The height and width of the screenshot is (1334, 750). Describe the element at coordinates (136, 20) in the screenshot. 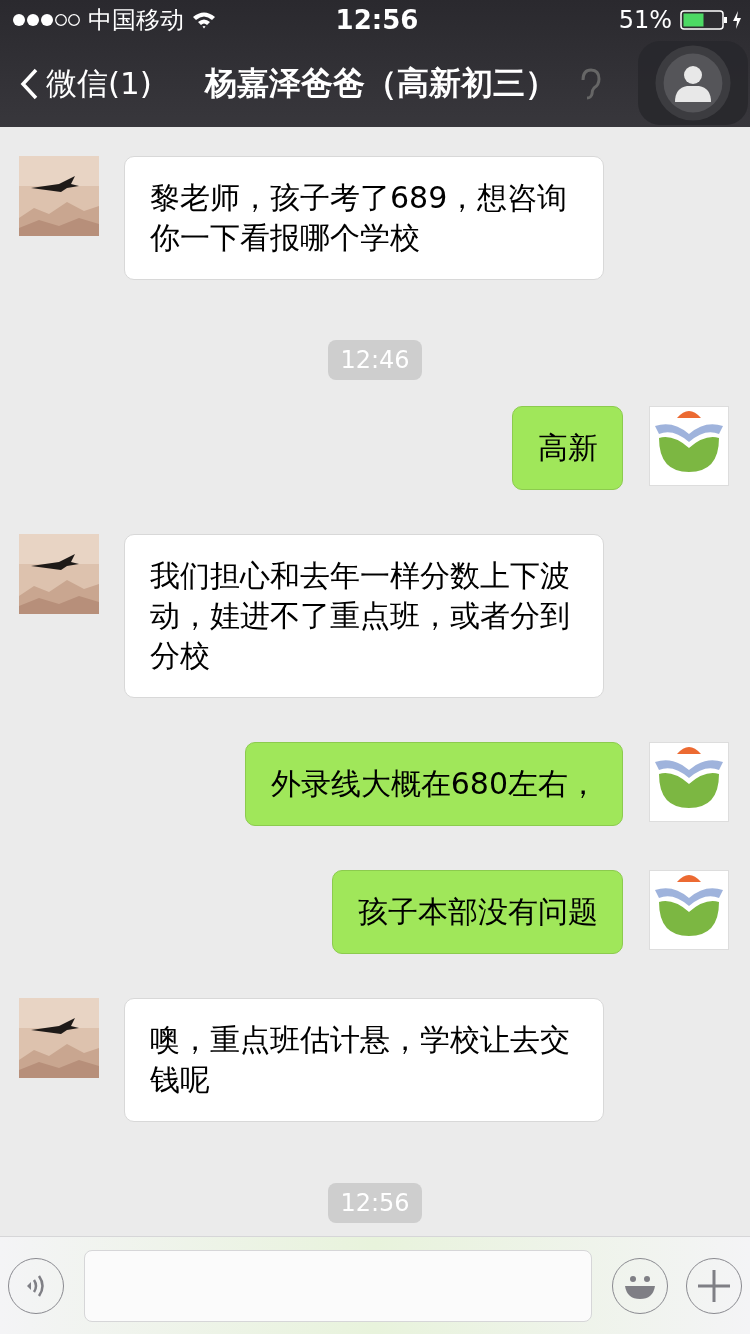

I see `carrier-name: 中国移动` at that location.